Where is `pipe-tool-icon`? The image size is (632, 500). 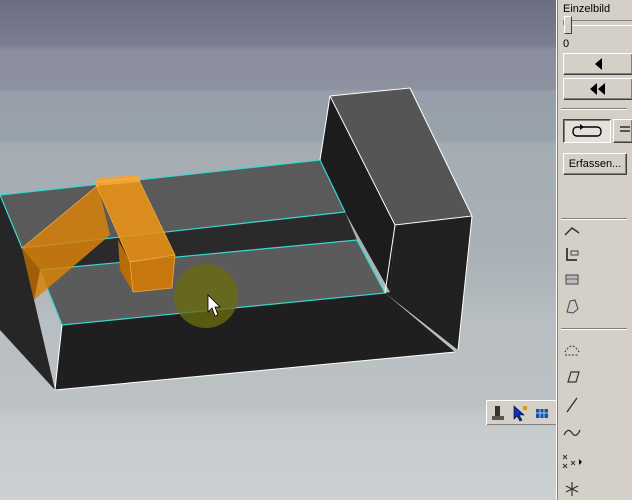 pipe-tool-icon is located at coordinates (572, 254).